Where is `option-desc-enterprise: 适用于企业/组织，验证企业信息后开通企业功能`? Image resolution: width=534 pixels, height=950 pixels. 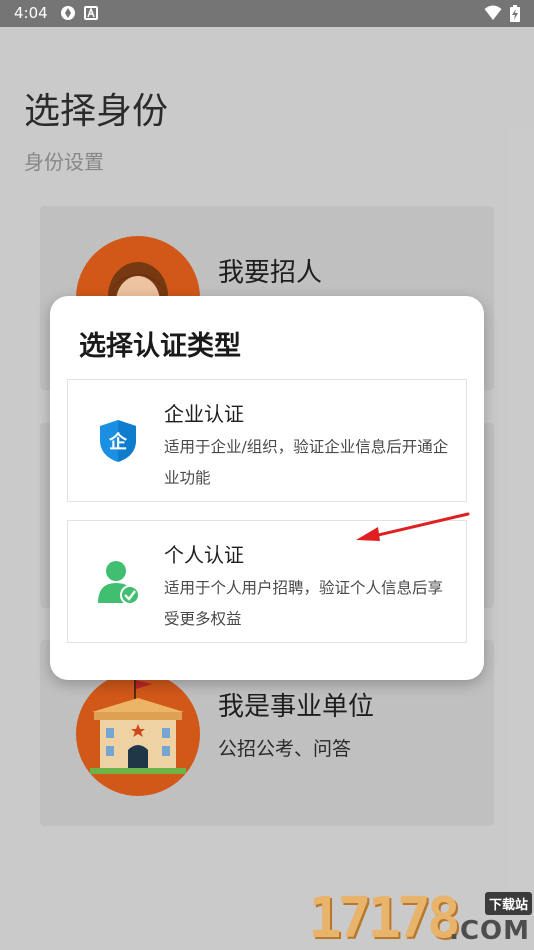
option-desc-enterprise: 适用于企业/组织，验证企业信息后开通企业功能 is located at coordinates (306, 462).